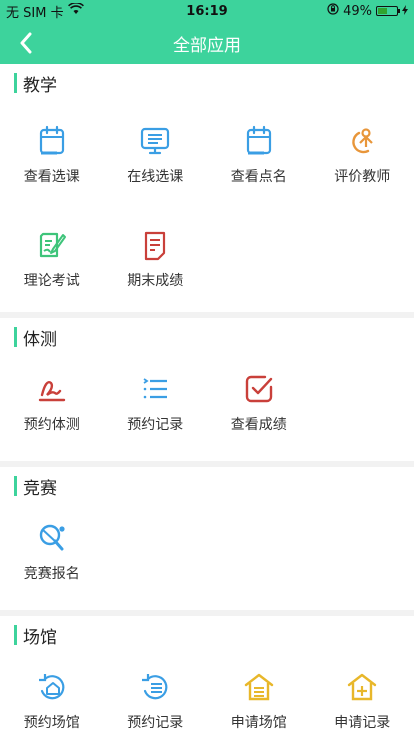 Image resolution: width=414 pixels, height=740 pixels. What do you see at coordinates (155, 687) in the screenshot?
I see `list-refresh-icon` at bounding box center [155, 687].